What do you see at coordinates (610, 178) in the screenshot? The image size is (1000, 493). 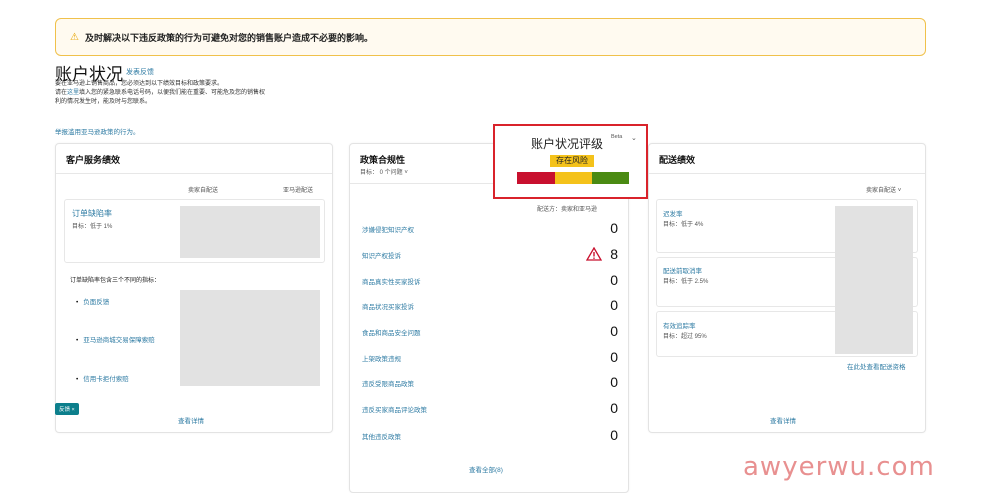 I see `rating-bar-good` at bounding box center [610, 178].